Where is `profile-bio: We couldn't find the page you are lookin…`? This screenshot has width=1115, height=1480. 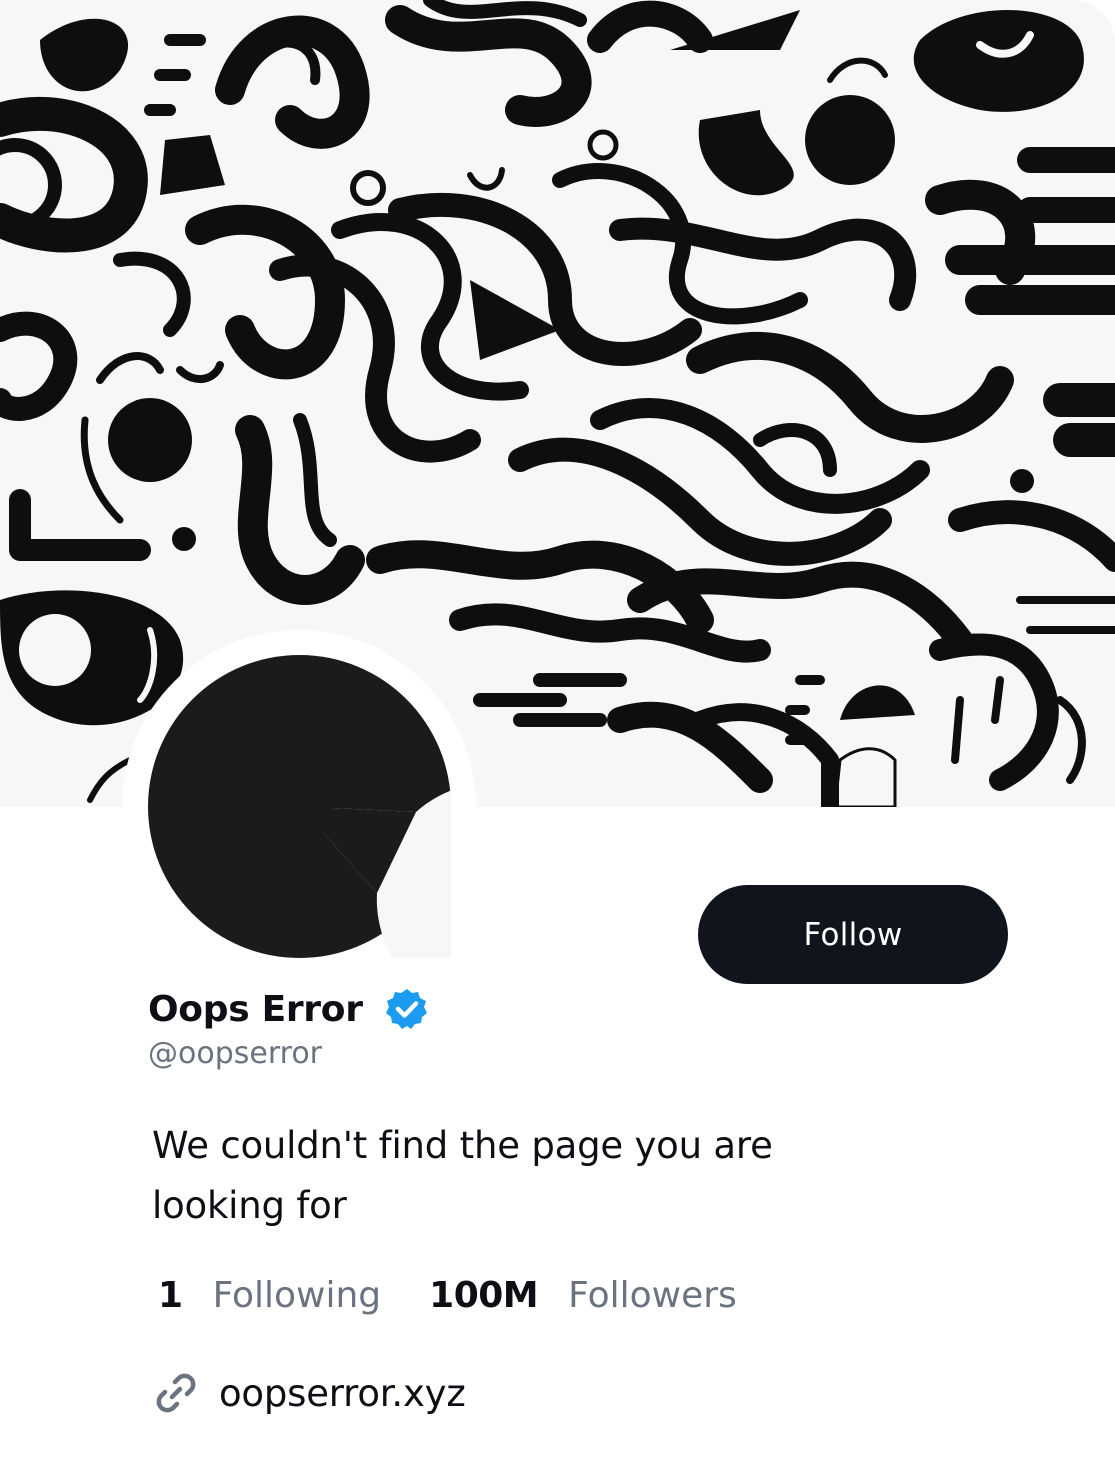
profile-bio: We couldn't find the page you are lookin… is located at coordinates (462, 1175).